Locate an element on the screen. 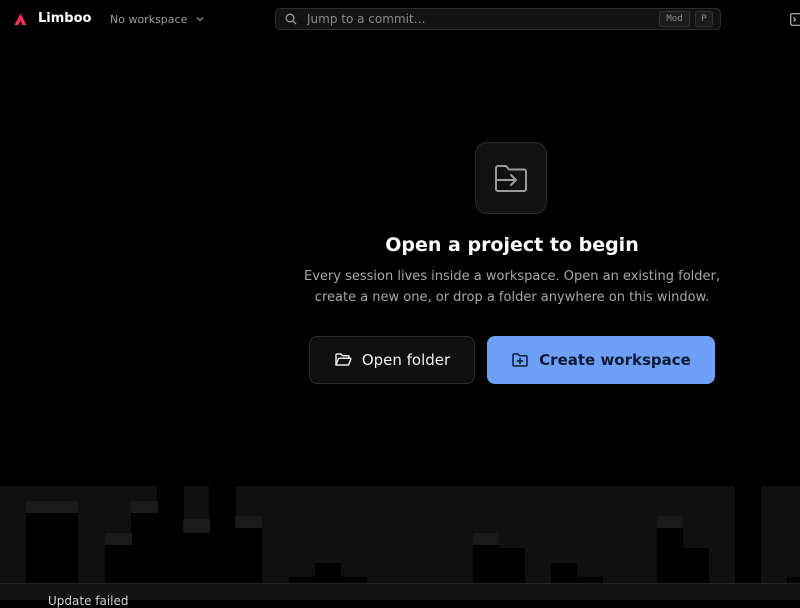 The image size is (800, 608). top-bar: Limboo No workspace Mod P is located at coordinates (400, 20).